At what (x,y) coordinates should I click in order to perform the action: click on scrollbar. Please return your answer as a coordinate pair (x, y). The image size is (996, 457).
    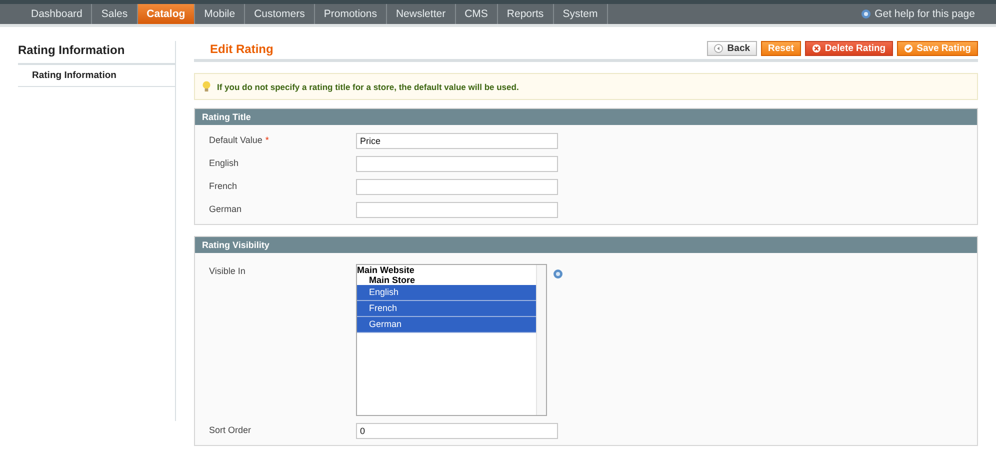
    Looking at the image, I should click on (541, 340).